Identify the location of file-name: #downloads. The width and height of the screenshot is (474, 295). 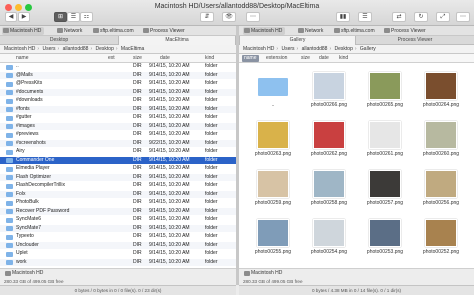
(29, 100).